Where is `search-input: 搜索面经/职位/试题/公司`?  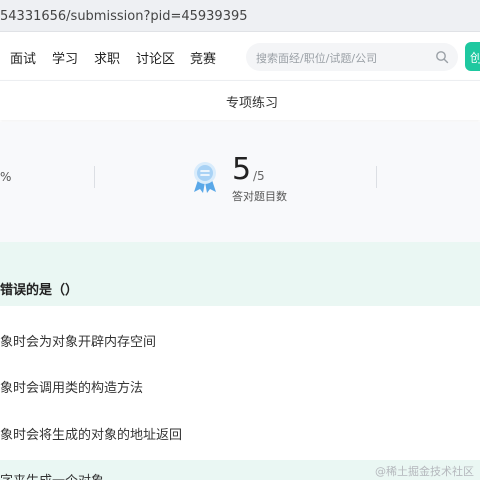
search-input: 搜索面经/职位/试题/公司 is located at coordinates (352, 57).